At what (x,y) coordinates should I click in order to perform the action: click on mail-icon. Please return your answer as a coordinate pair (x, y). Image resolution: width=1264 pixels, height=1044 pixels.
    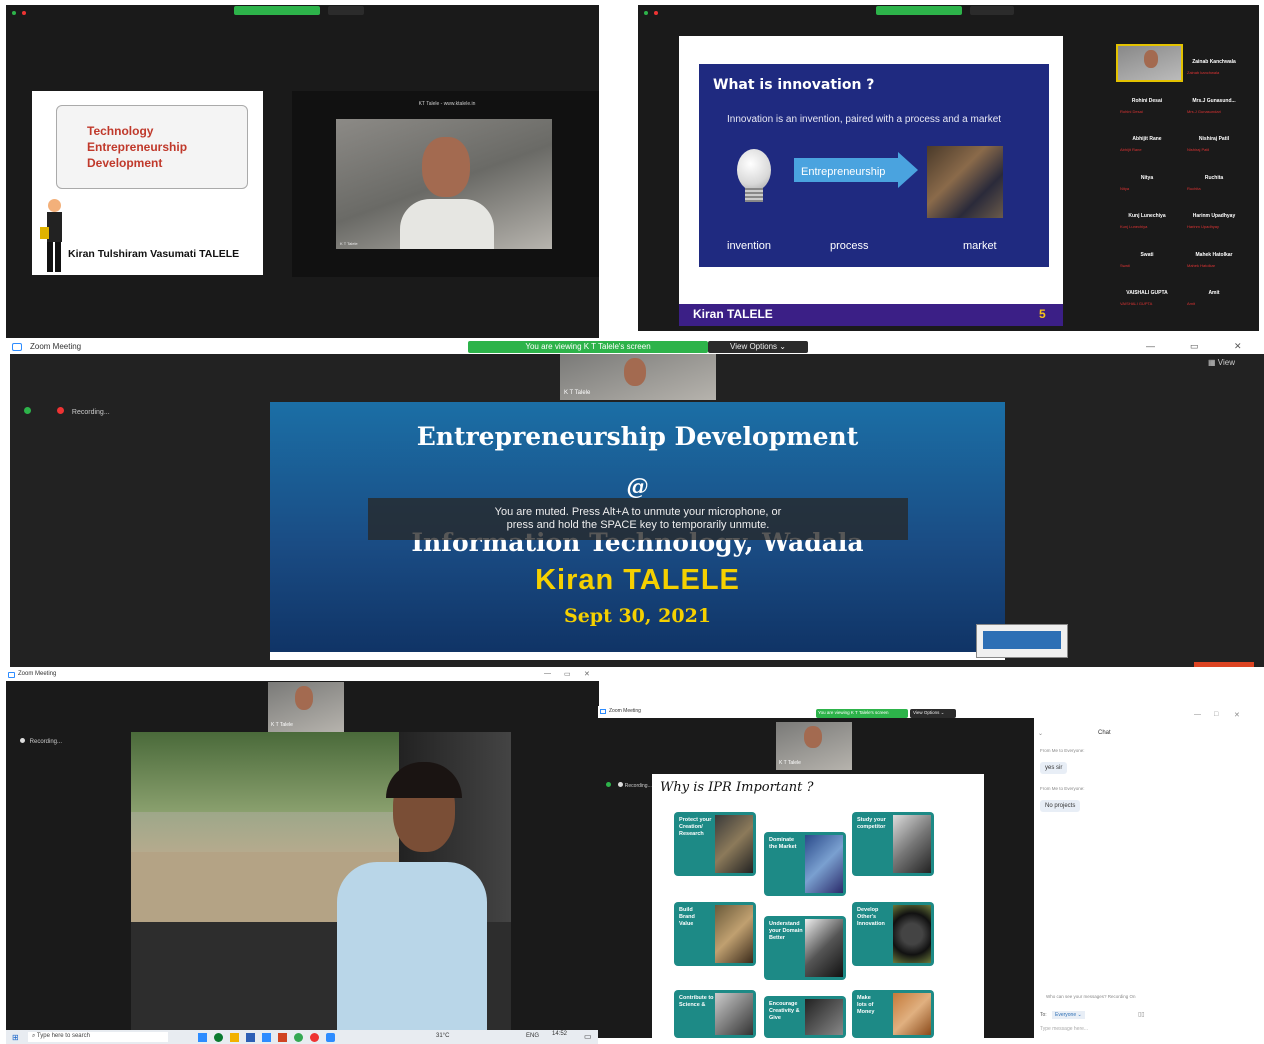
    Looking at the image, I should click on (266, 1037).